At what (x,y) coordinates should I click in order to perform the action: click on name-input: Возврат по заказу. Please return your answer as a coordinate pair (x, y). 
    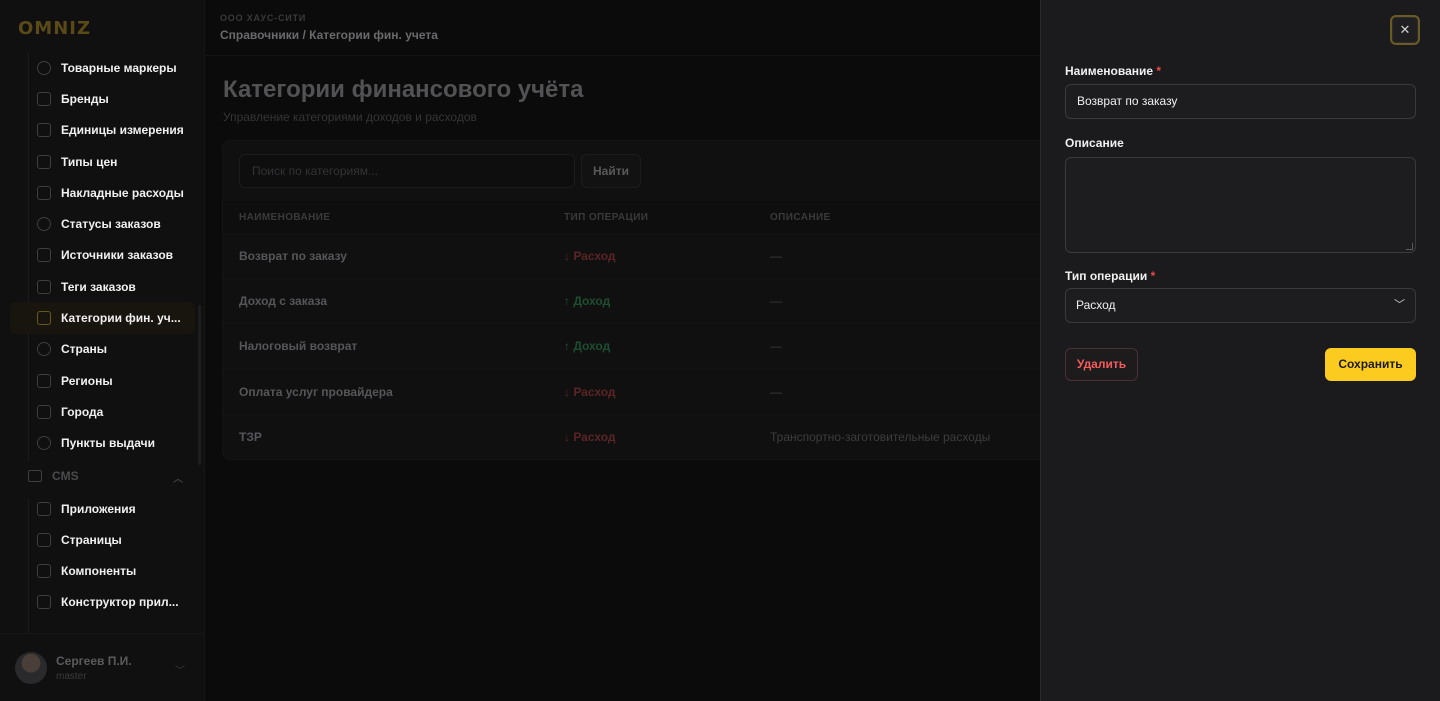
    Looking at the image, I should click on (1240, 101).